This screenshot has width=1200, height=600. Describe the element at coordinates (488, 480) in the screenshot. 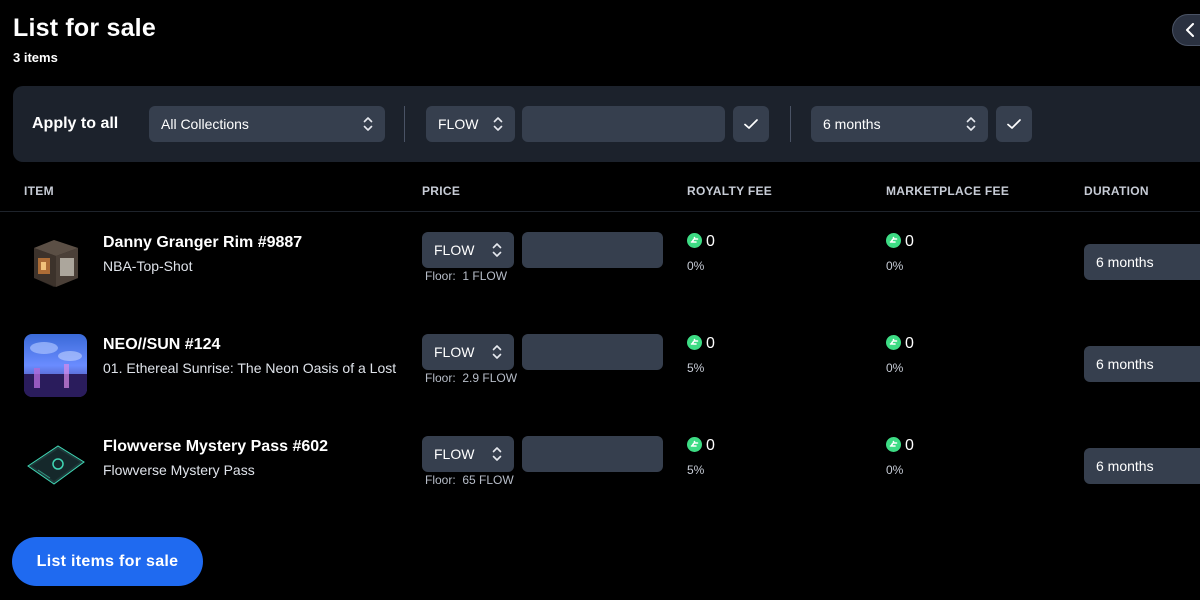

I see `floor-value: 65 FLOW` at that location.